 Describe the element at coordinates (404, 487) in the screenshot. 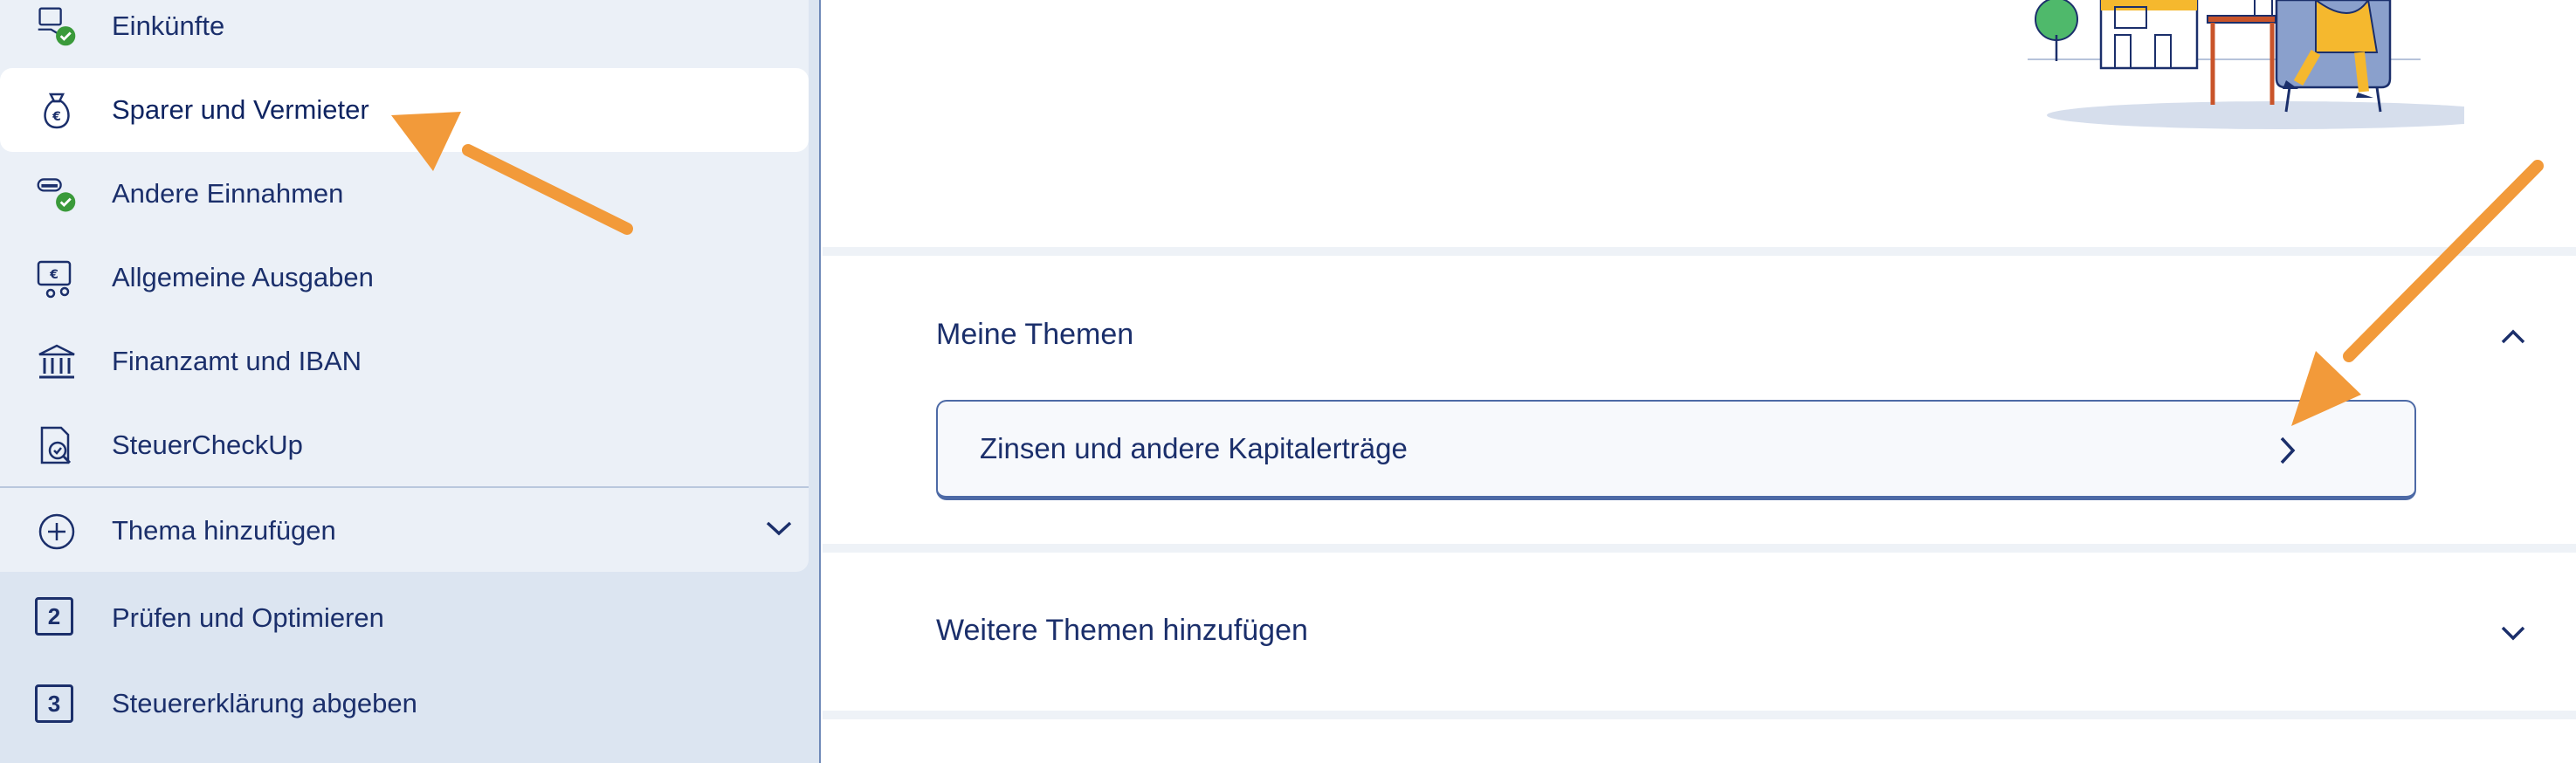

I see `sidebar-divider` at that location.